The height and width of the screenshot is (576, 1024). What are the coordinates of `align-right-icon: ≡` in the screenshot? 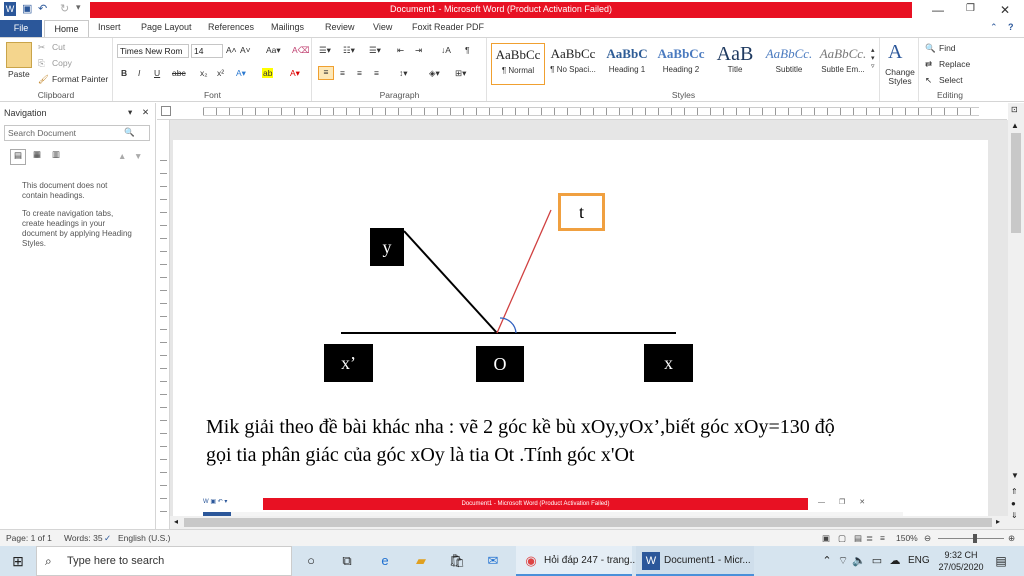 It's located at (359, 73).